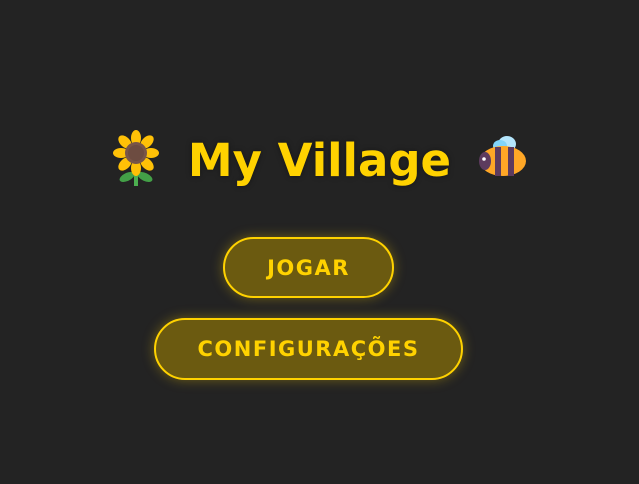 This screenshot has width=639, height=484. I want to click on sunflower-icon, so click(136, 160).